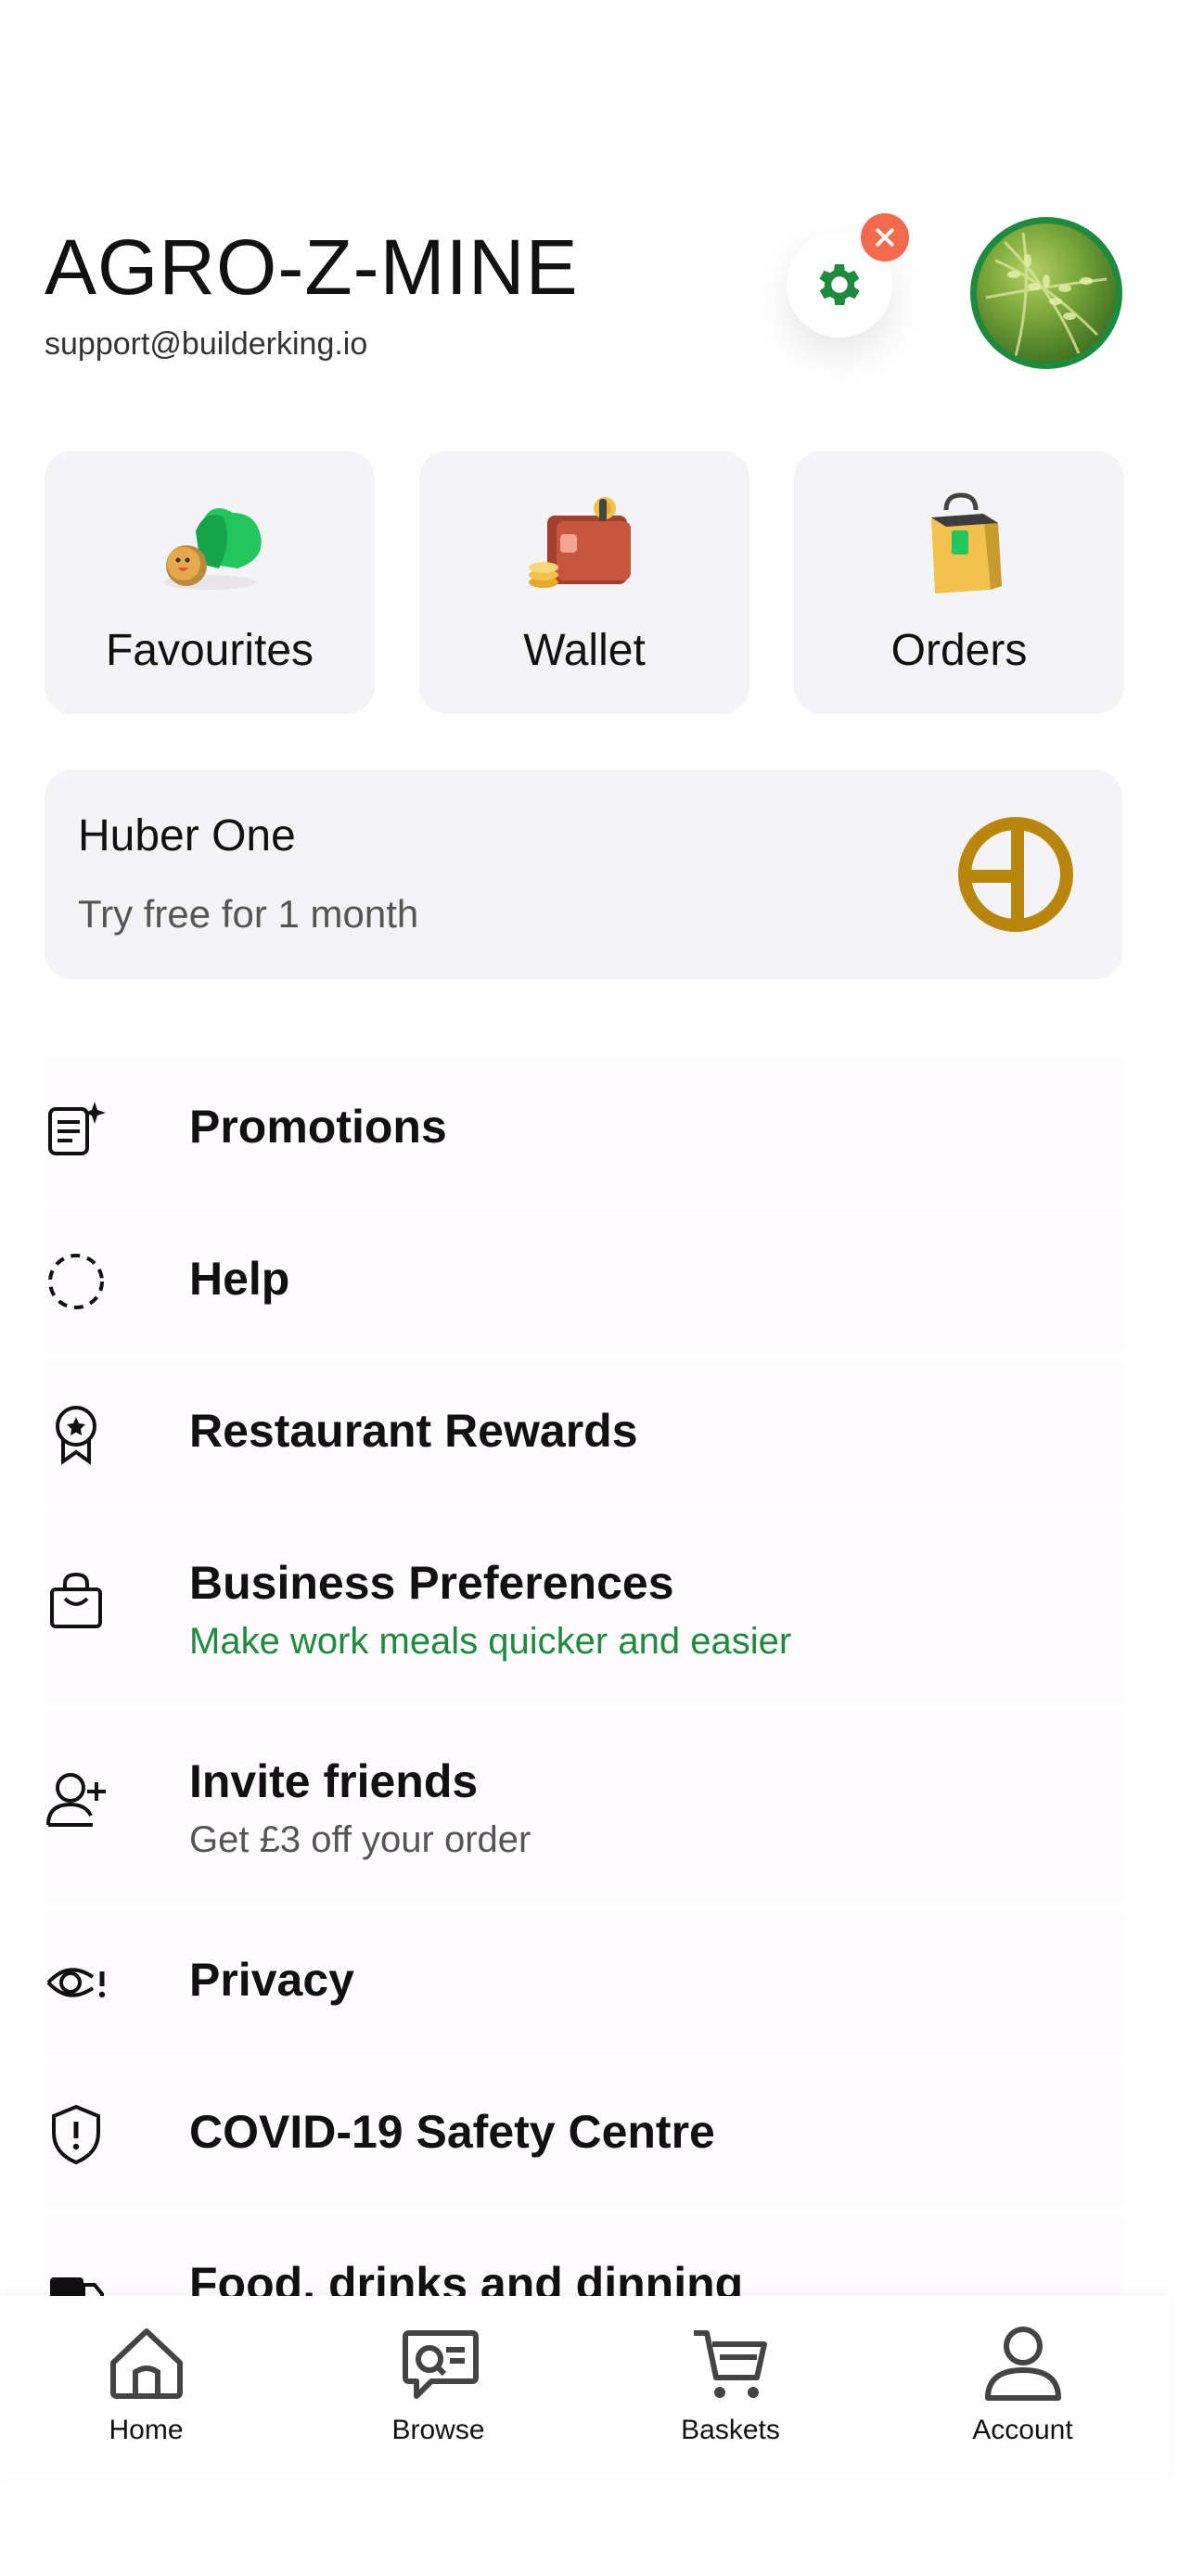  Describe the element at coordinates (77, 1129) in the screenshot. I see `promotions-icon` at that location.